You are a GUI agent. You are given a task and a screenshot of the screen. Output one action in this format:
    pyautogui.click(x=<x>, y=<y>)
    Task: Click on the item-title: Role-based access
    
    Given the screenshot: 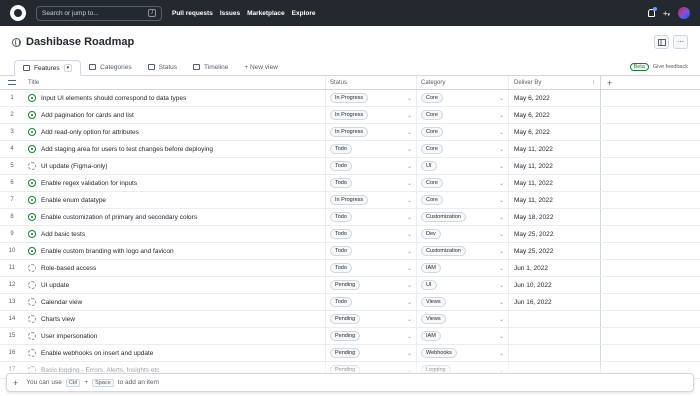 What is the action you would take?
    pyautogui.click(x=68, y=268)
    